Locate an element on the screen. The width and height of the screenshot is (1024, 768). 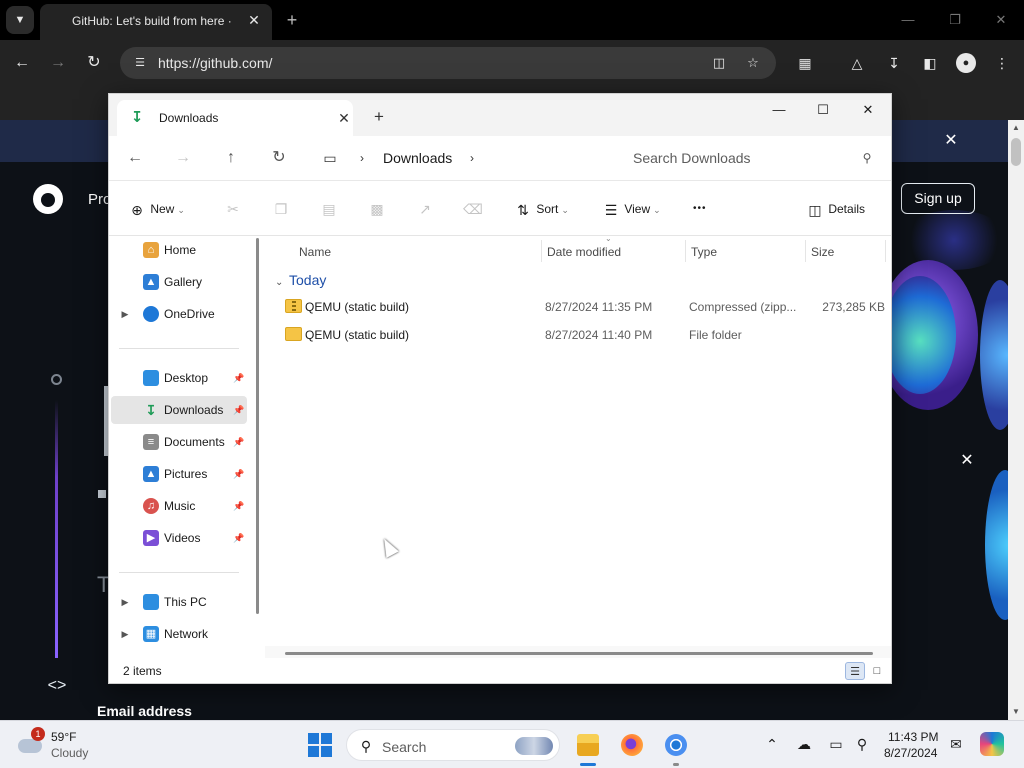
side-panel-icon: ◧ is located at coordinates (930, 63).